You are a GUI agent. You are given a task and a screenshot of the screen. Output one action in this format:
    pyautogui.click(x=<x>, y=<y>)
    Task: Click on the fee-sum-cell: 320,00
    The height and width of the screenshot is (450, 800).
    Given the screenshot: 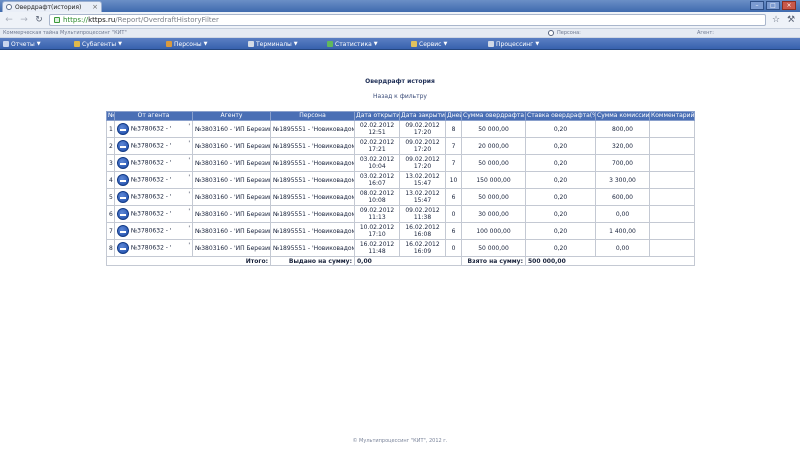 What is the action you would take?
    pyautogui.click(x=622, y=146)
    